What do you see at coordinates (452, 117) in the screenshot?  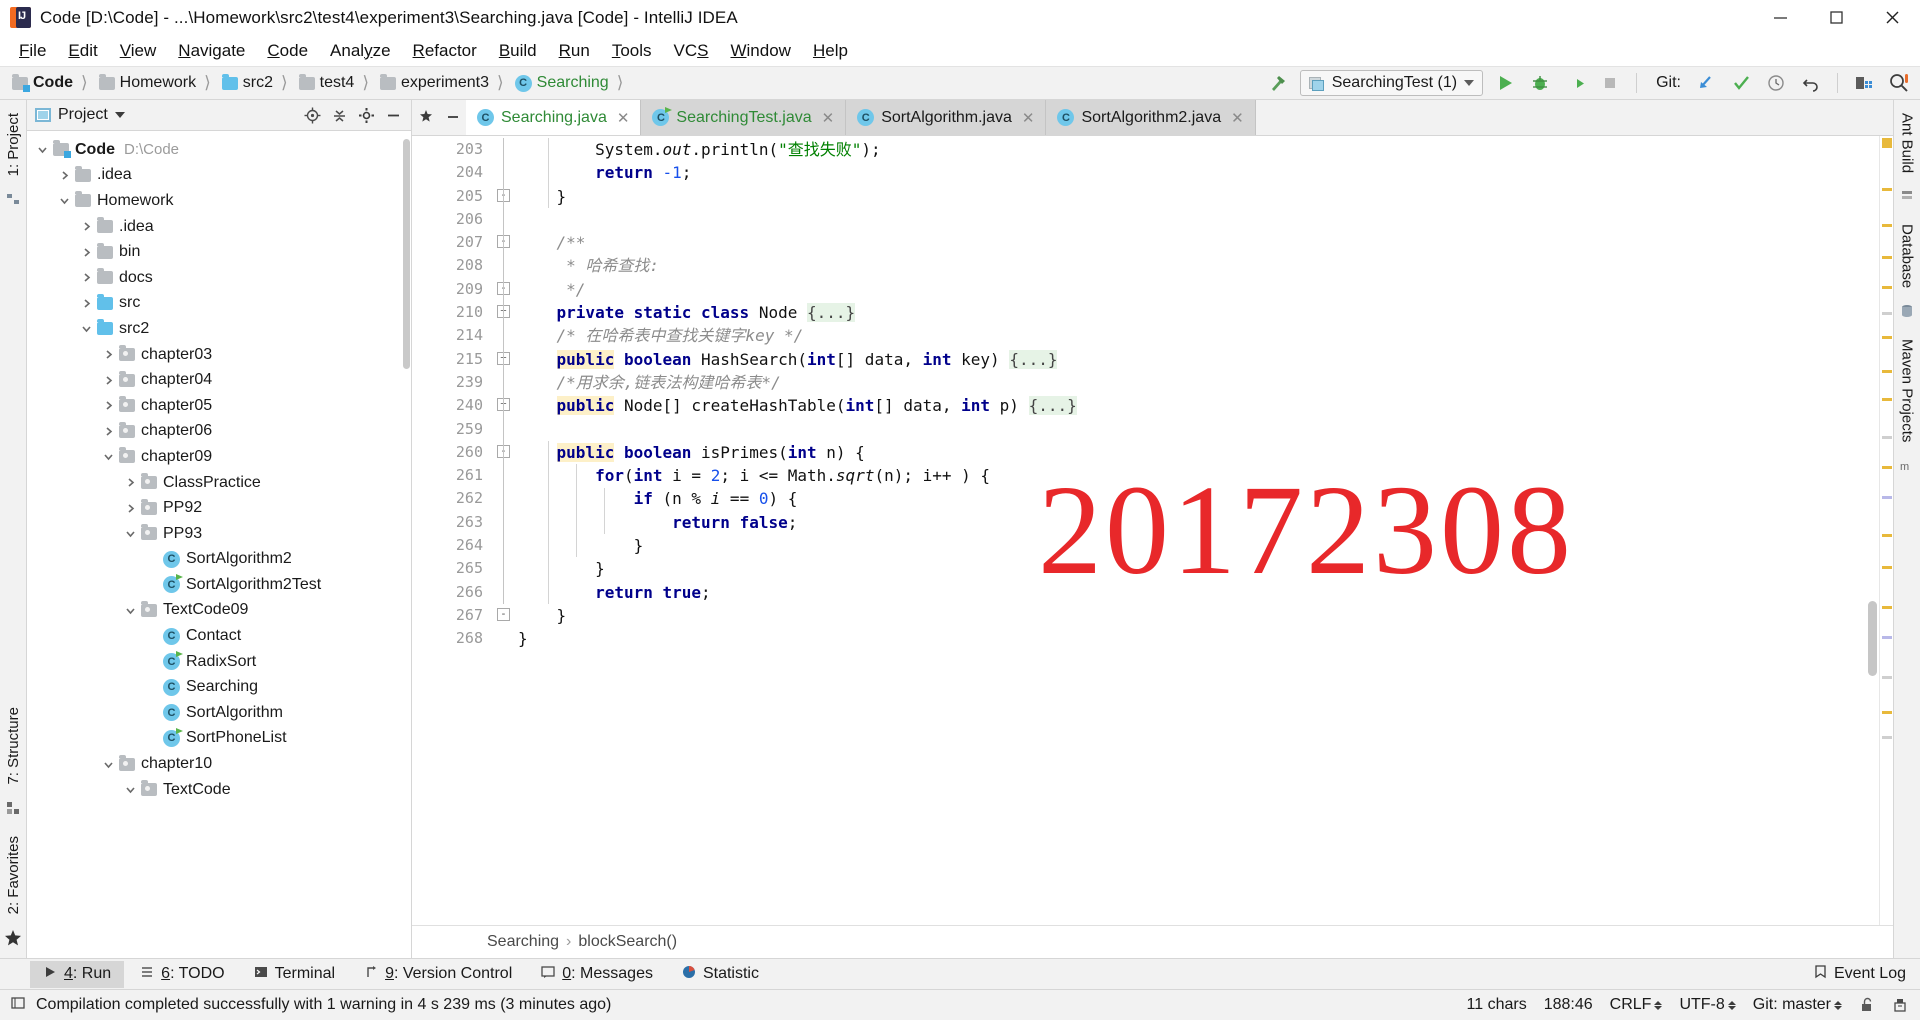 I see `hide-editor-tabs-icon` at bounding box center [452, 117].